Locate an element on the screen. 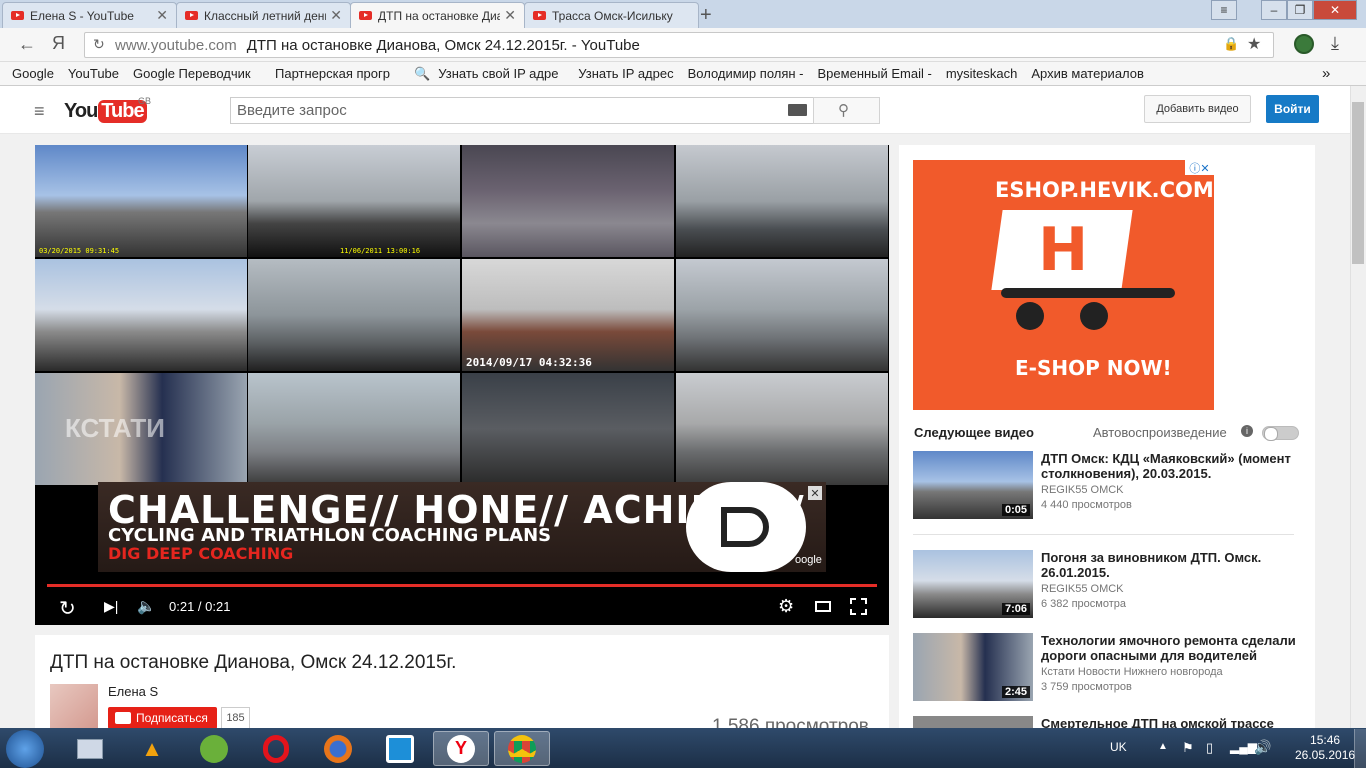  taskbar-keyboard-app is located at coordinates (90, 748).